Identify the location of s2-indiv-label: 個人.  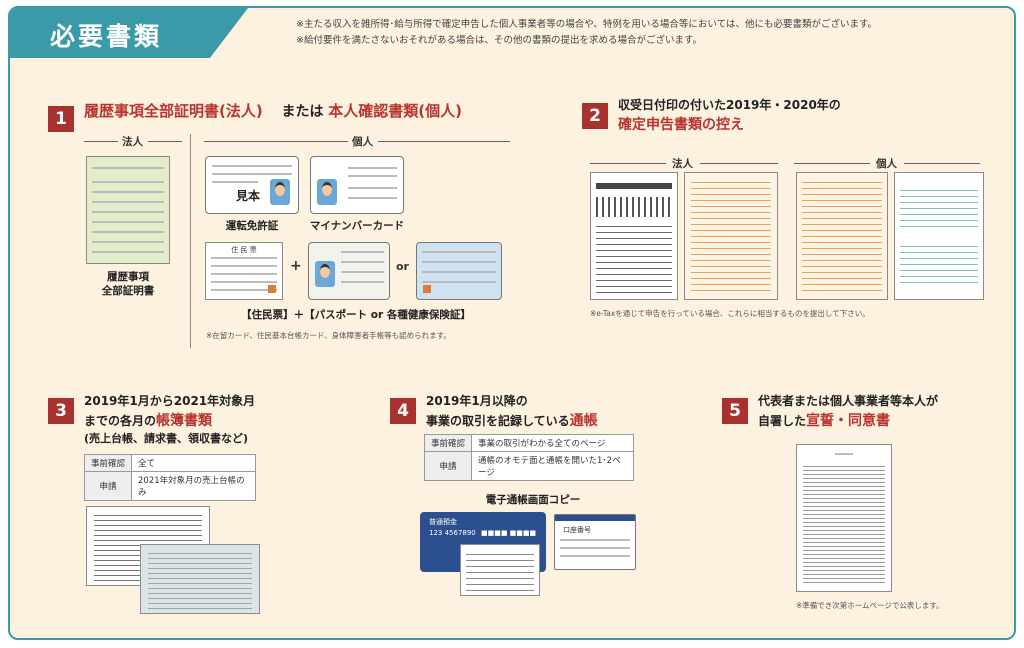
(886, 164).